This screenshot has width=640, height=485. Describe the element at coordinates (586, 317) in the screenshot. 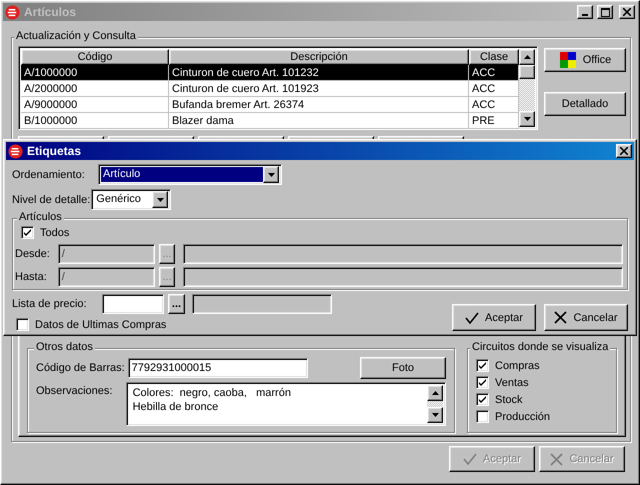

I see `cancel-button: Cancelar` at that location.